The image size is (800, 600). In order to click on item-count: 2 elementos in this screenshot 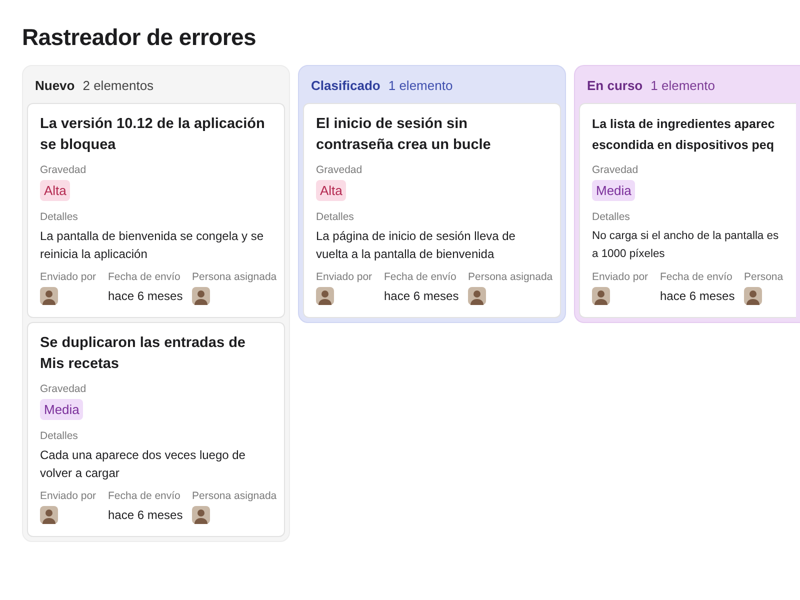, I will do `click(118, 85)`.